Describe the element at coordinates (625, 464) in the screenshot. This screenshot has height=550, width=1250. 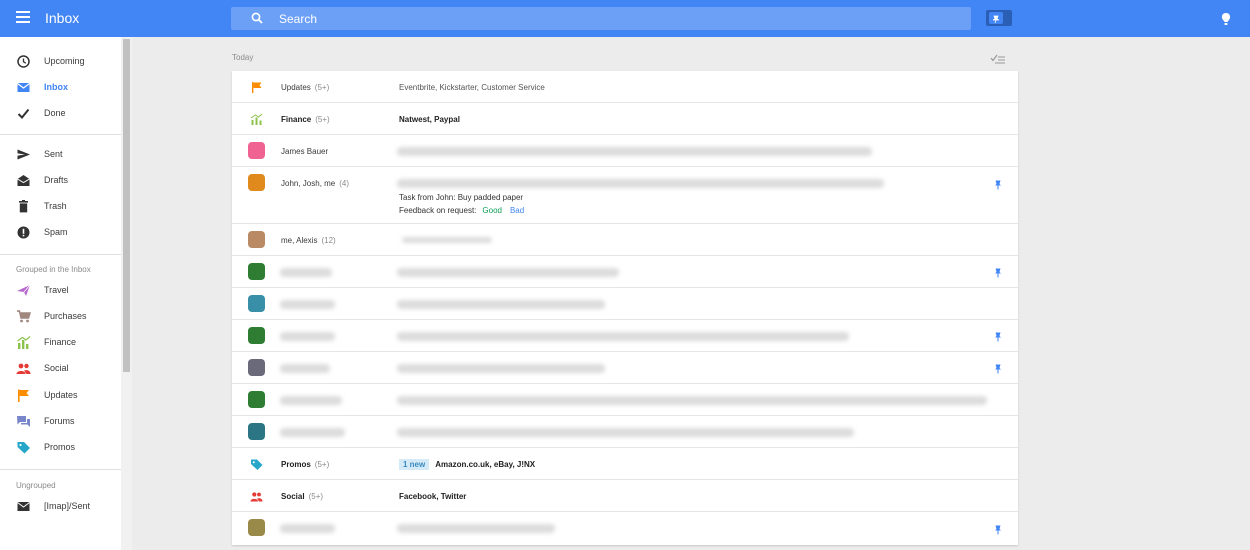
I see `bundle-row-promos: Promos (5+) 1 new Amazon.co.uk, eBay, J!NX` at that location.